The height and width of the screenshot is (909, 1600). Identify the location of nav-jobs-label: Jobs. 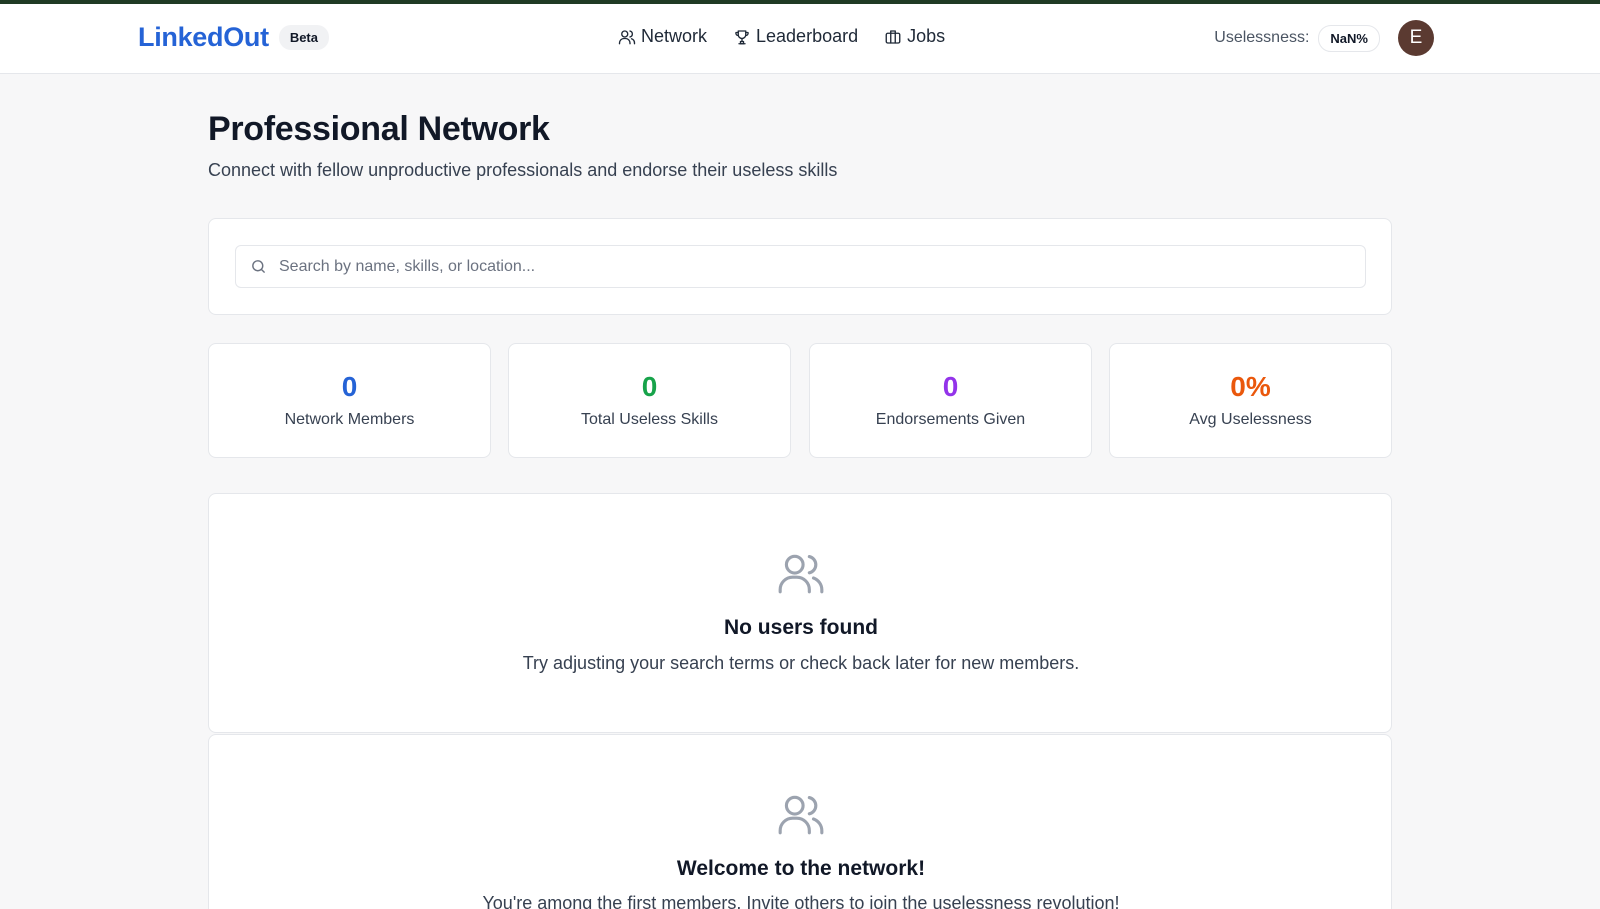
(926, 36).